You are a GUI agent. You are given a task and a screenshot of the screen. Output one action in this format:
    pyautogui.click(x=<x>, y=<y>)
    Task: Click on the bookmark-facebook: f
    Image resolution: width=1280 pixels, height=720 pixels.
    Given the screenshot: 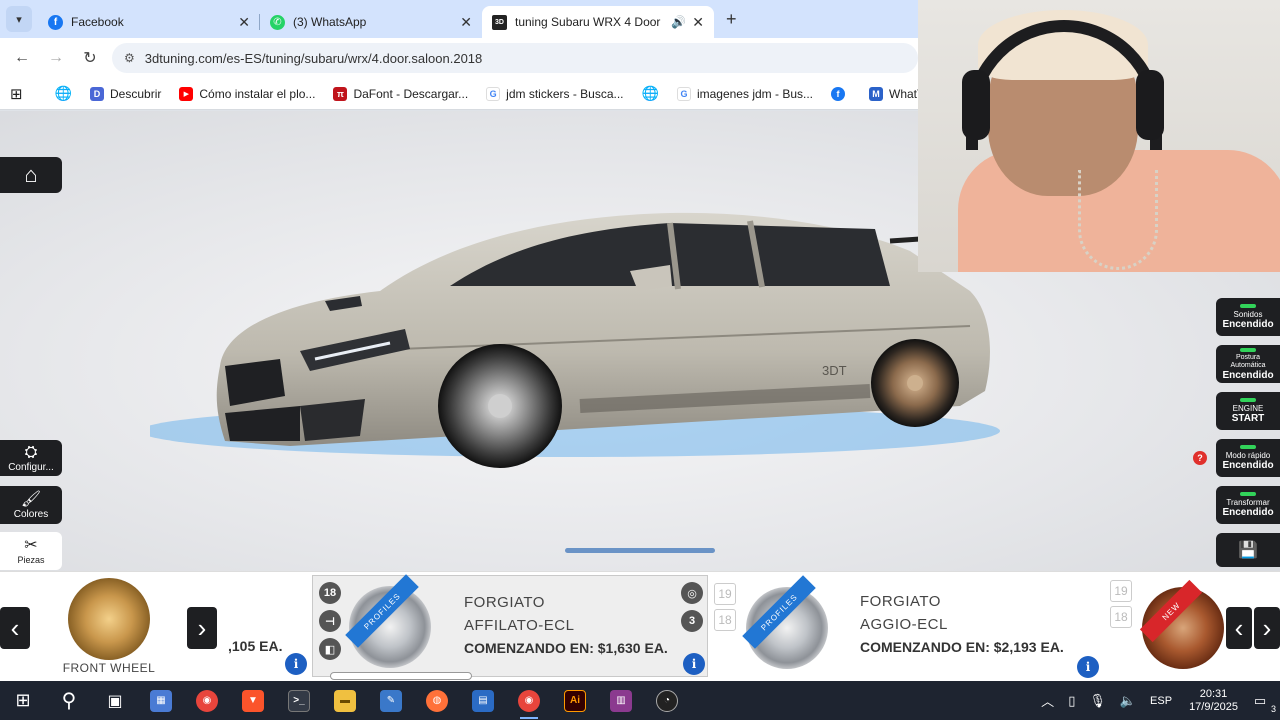 What is the action you would take?
    pyautogui.click(x=841, y=93)
    